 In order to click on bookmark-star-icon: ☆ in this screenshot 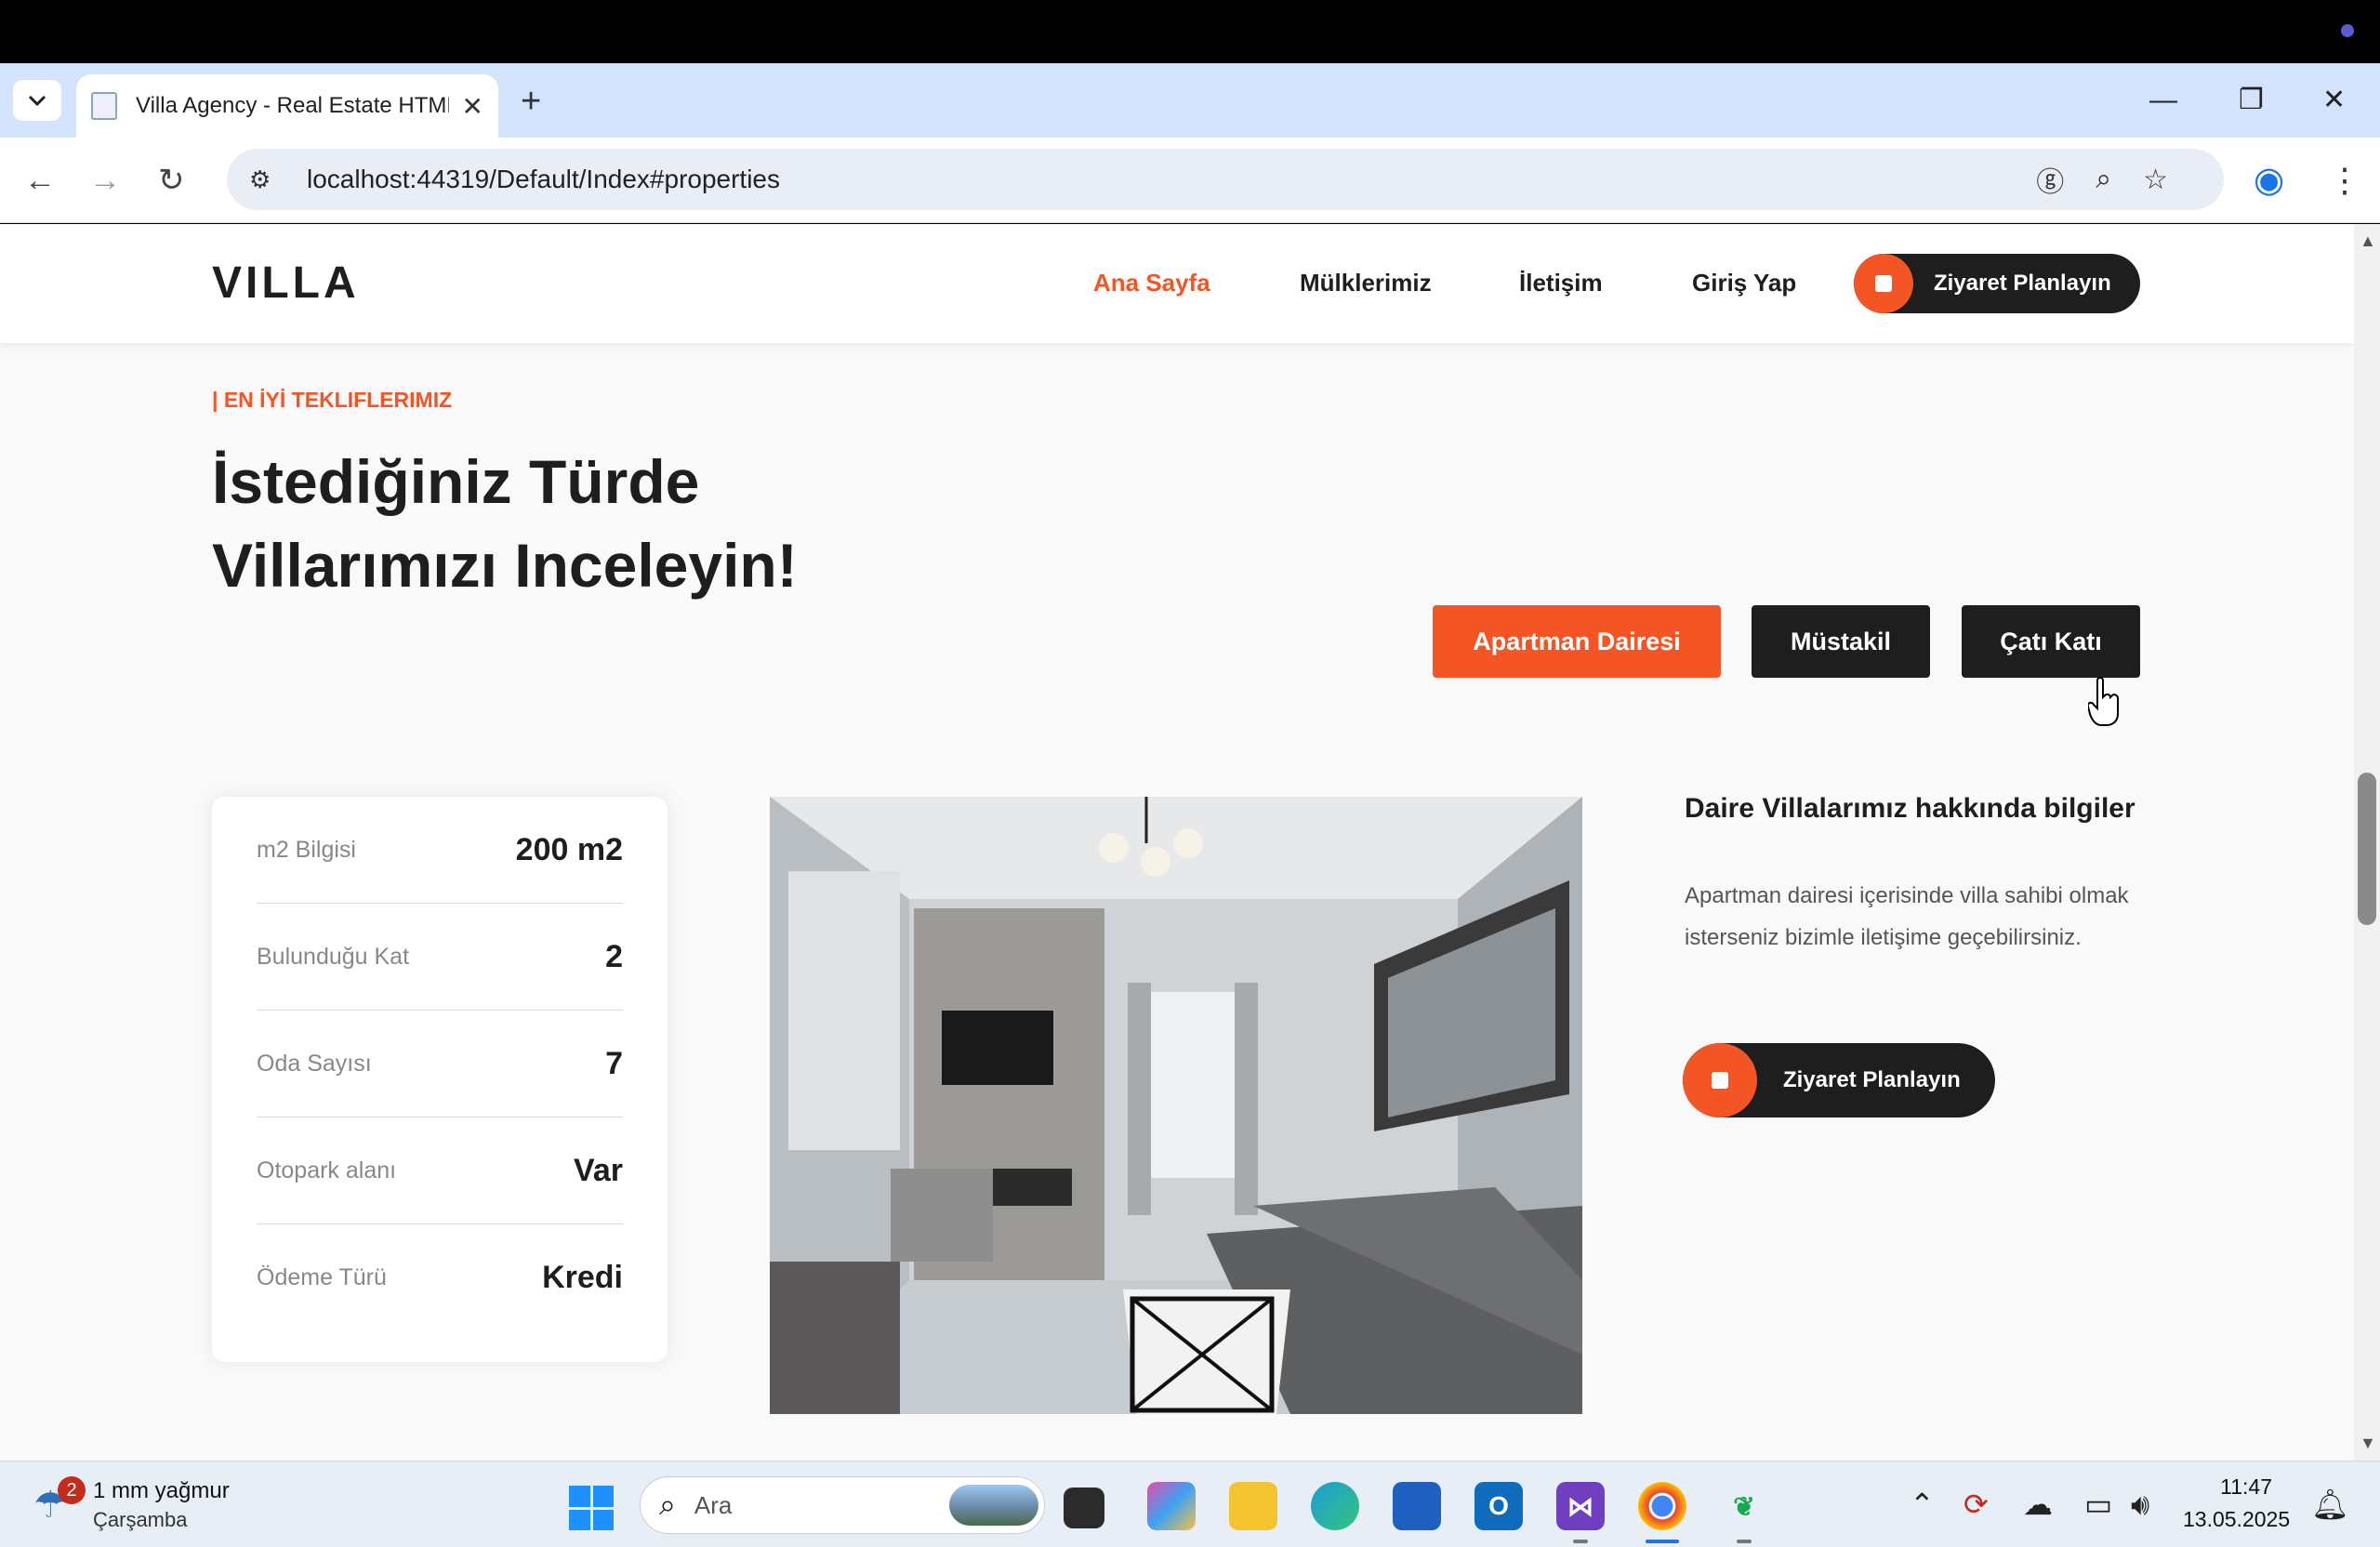, I will do `click(2155, 180)`.